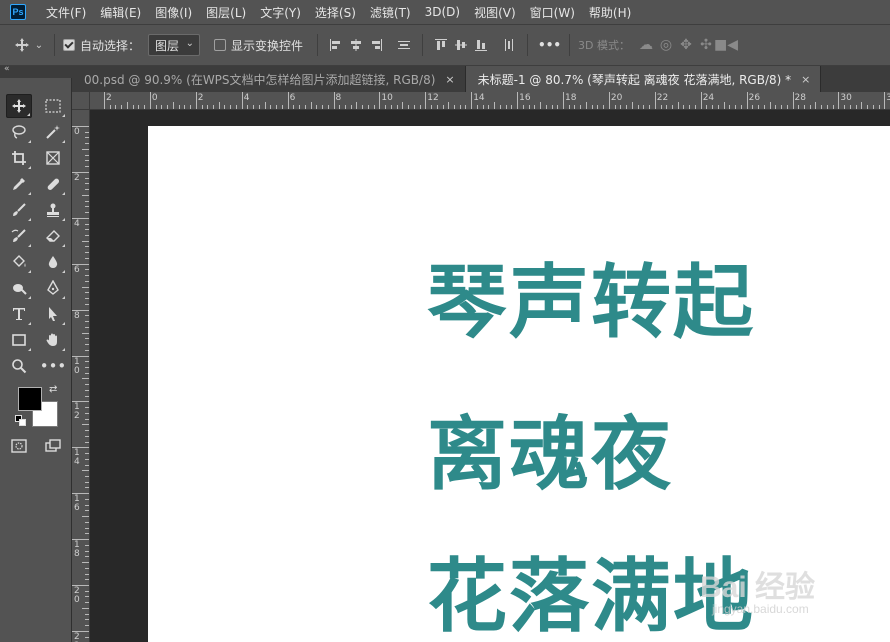  I want to click on marquee-tool-icon, so click(53, 106).